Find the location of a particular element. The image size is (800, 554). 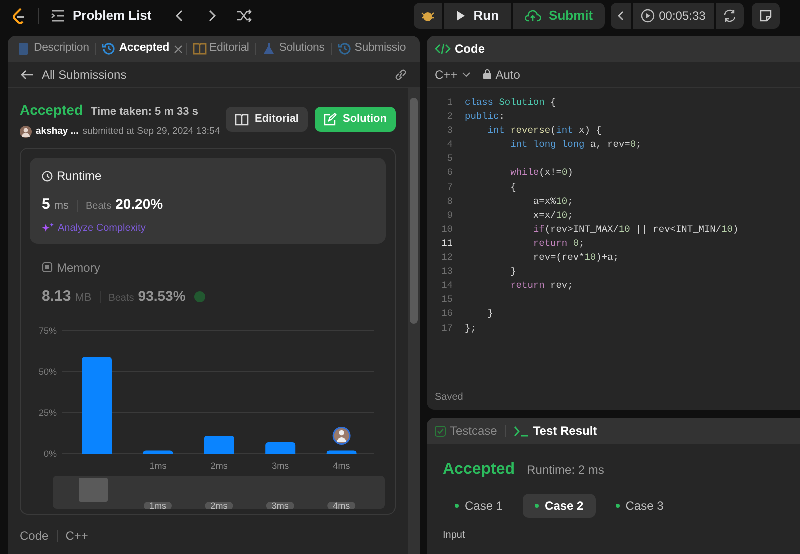

range-tick-label: 2ms is located at coordinates (219, 505).